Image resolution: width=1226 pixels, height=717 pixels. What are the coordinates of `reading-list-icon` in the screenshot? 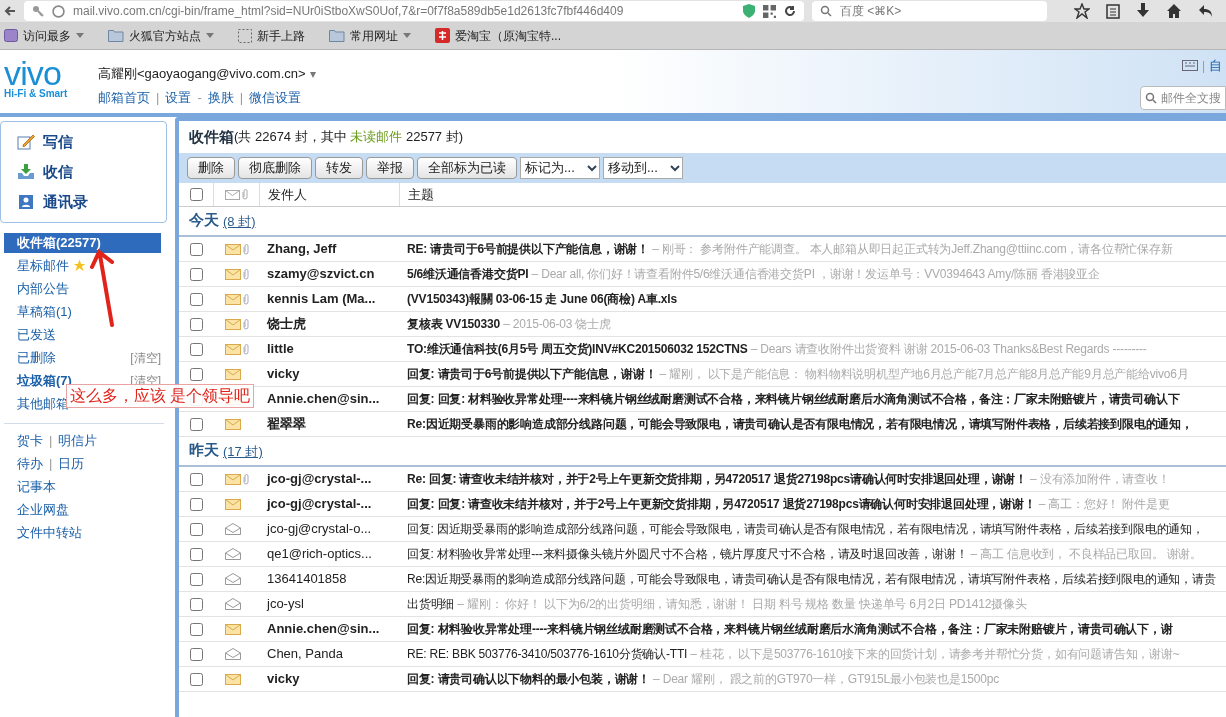 It's located at (1113, 11).